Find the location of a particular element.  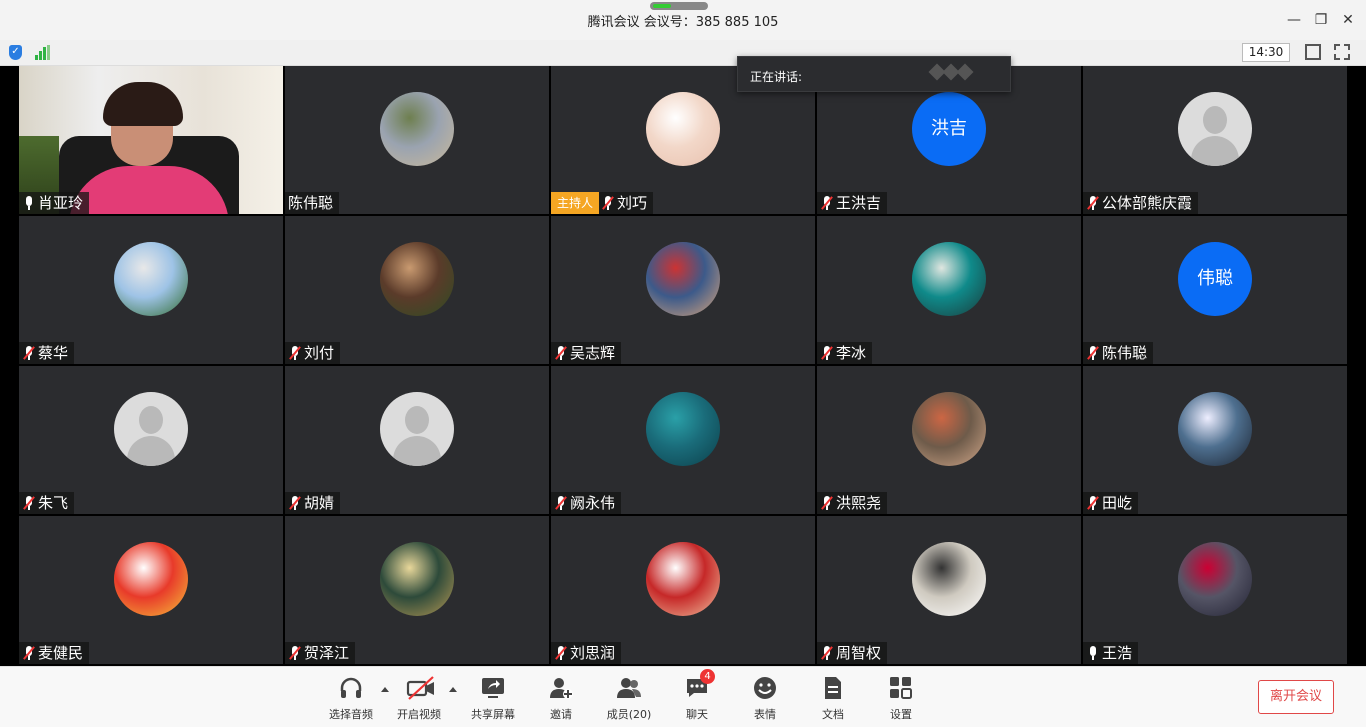

participant-tile: 贺泽江 is located at coordinates (417, 590).